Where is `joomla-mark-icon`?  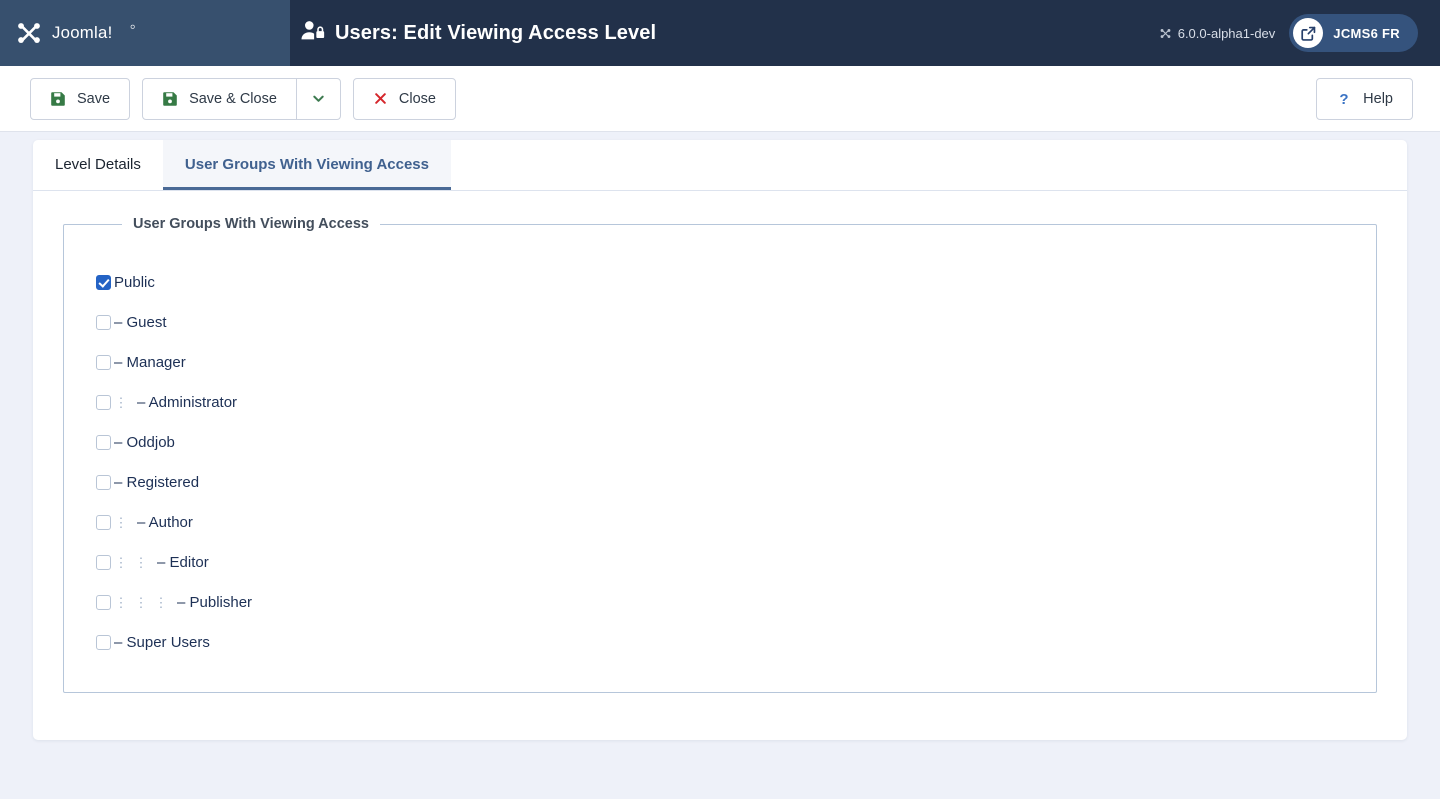
joomla-mark-icon is located at coordinates (1165, 33).